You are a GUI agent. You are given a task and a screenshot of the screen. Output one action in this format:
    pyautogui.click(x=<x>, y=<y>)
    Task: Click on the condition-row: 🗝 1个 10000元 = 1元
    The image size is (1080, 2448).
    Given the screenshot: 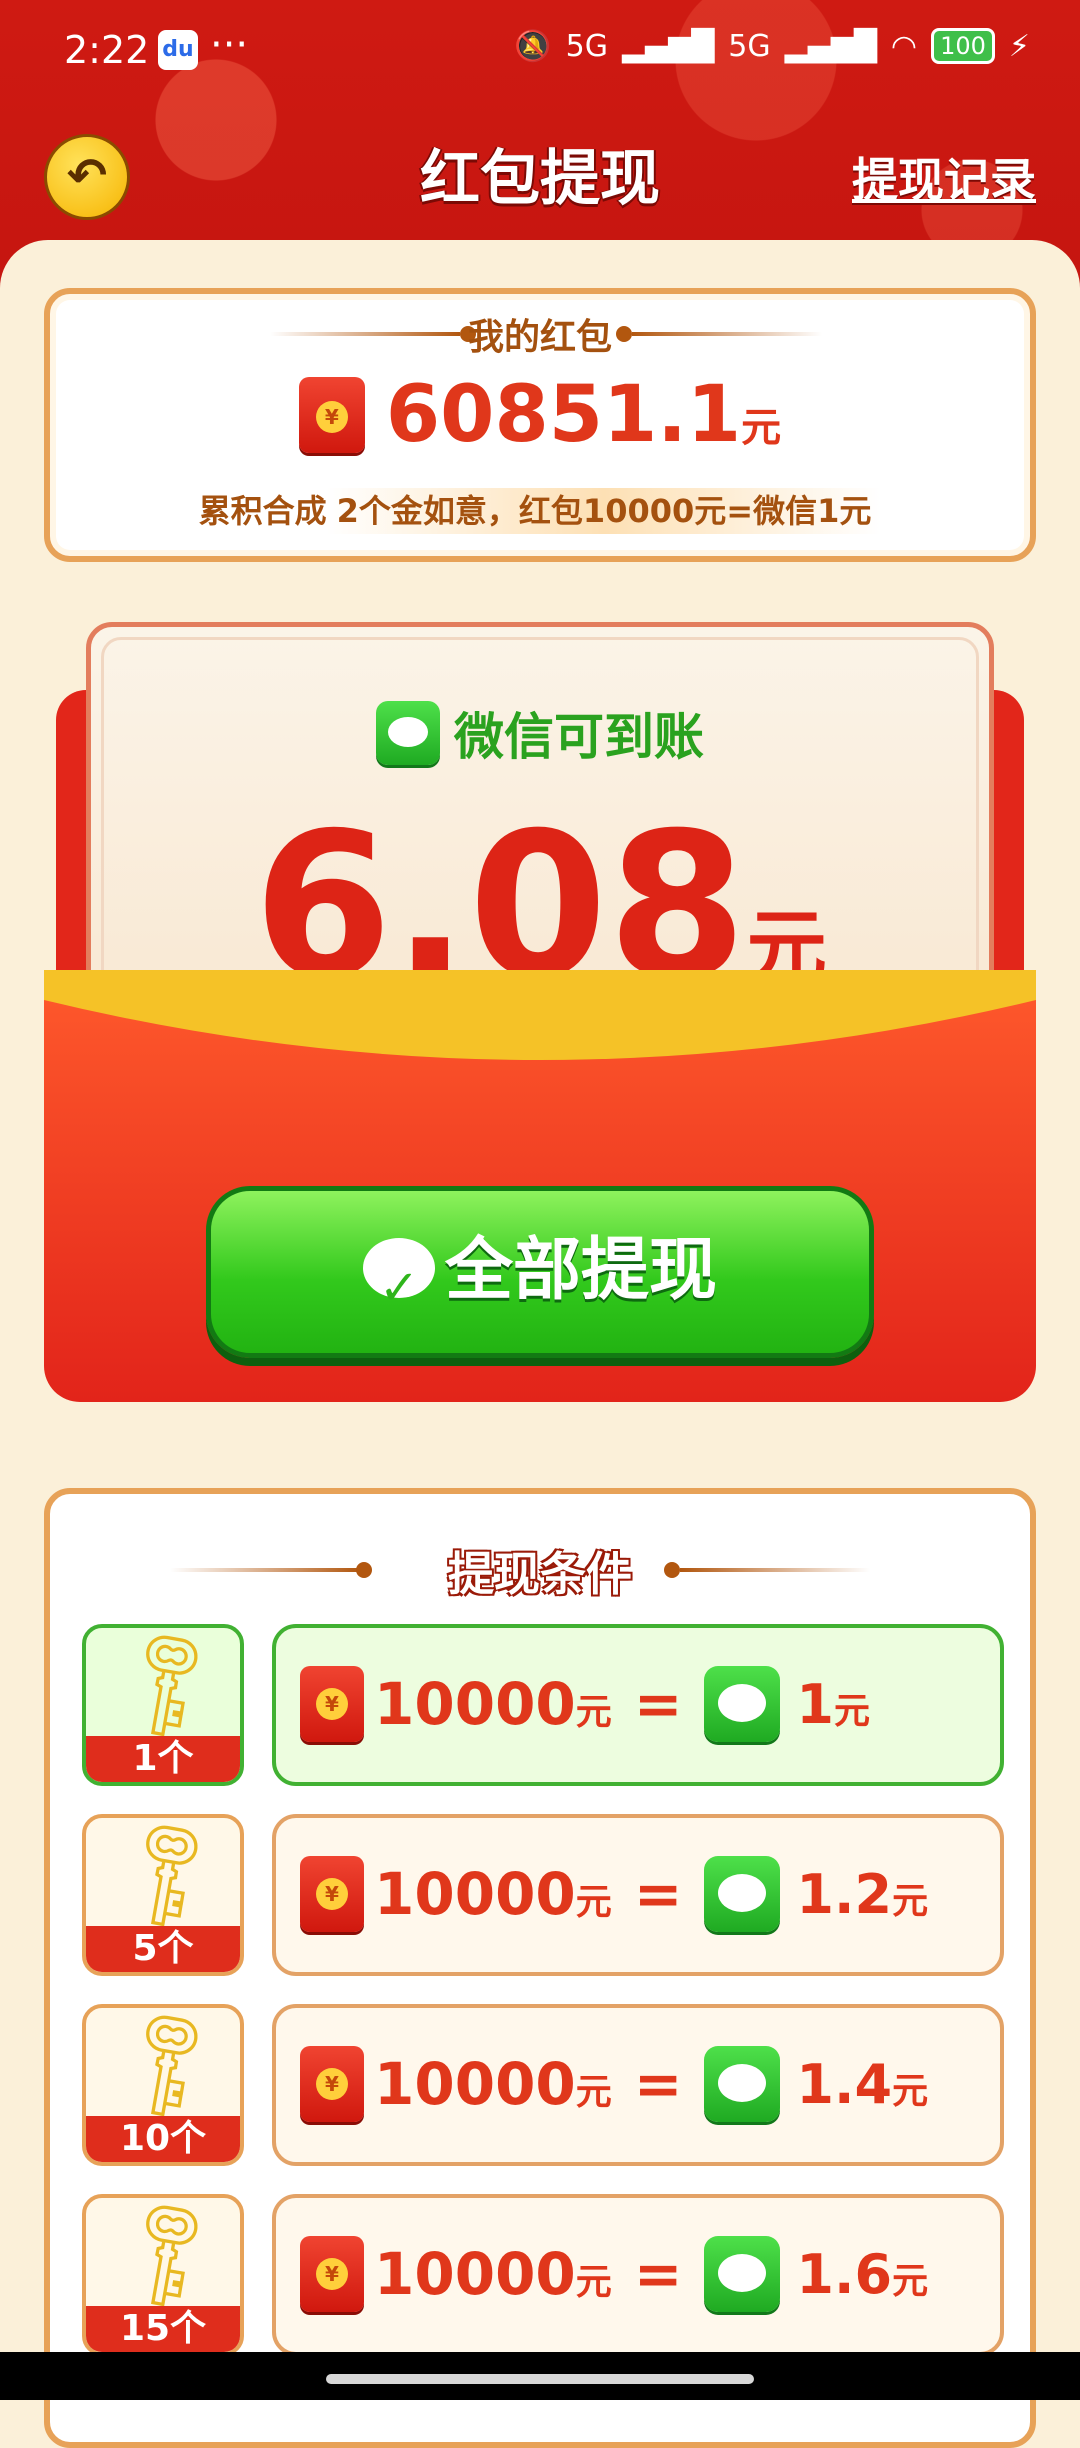 What is the action you would take?
    pyautogui.click(x=543, y=1706)
    